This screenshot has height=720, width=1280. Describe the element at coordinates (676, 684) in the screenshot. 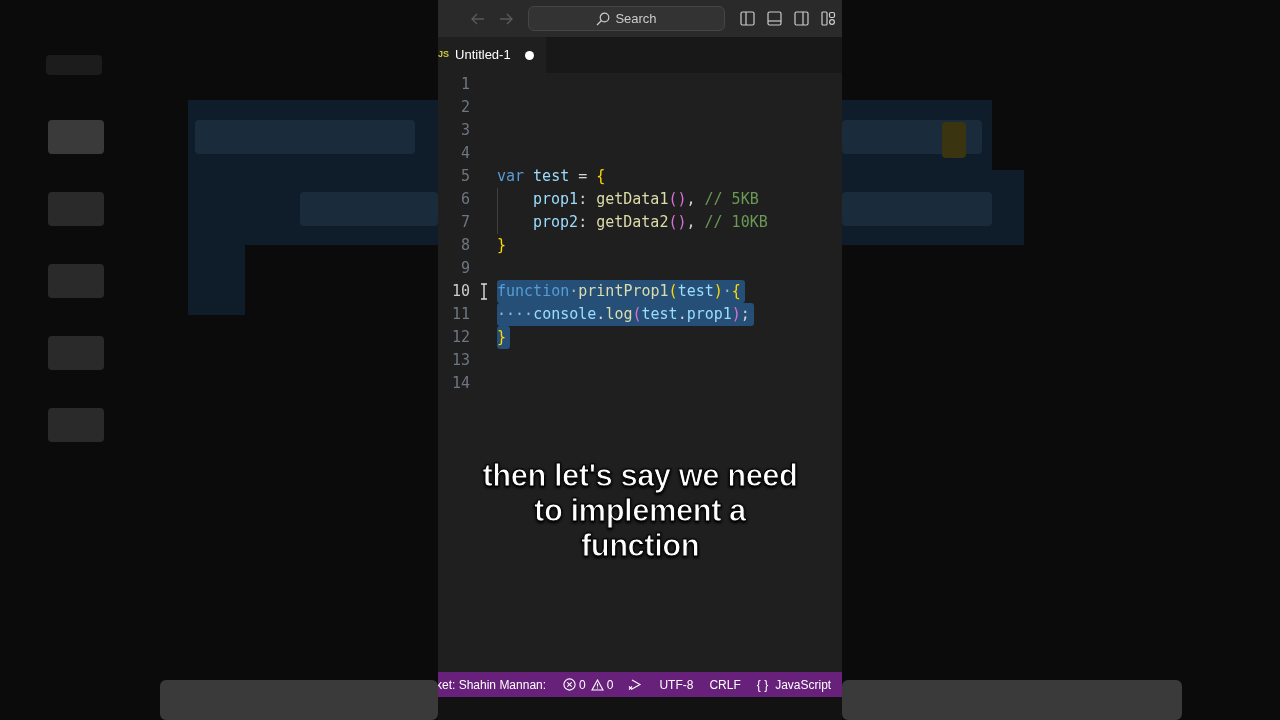

I see `encoding-status: UTF-8` at that location.